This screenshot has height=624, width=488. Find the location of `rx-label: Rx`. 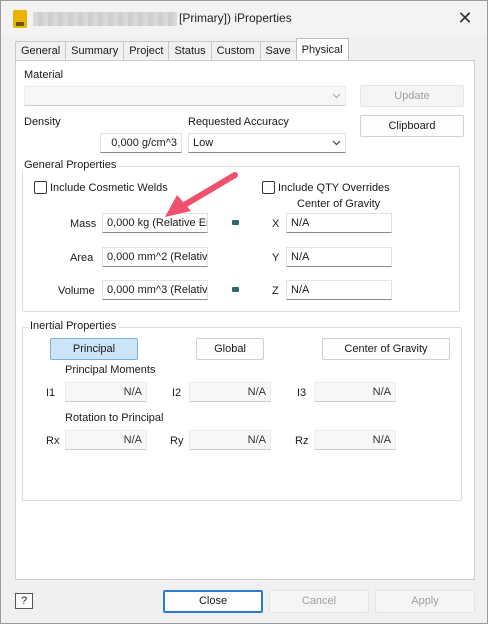

rx-label: Rx is located at coordinates (53, 441).